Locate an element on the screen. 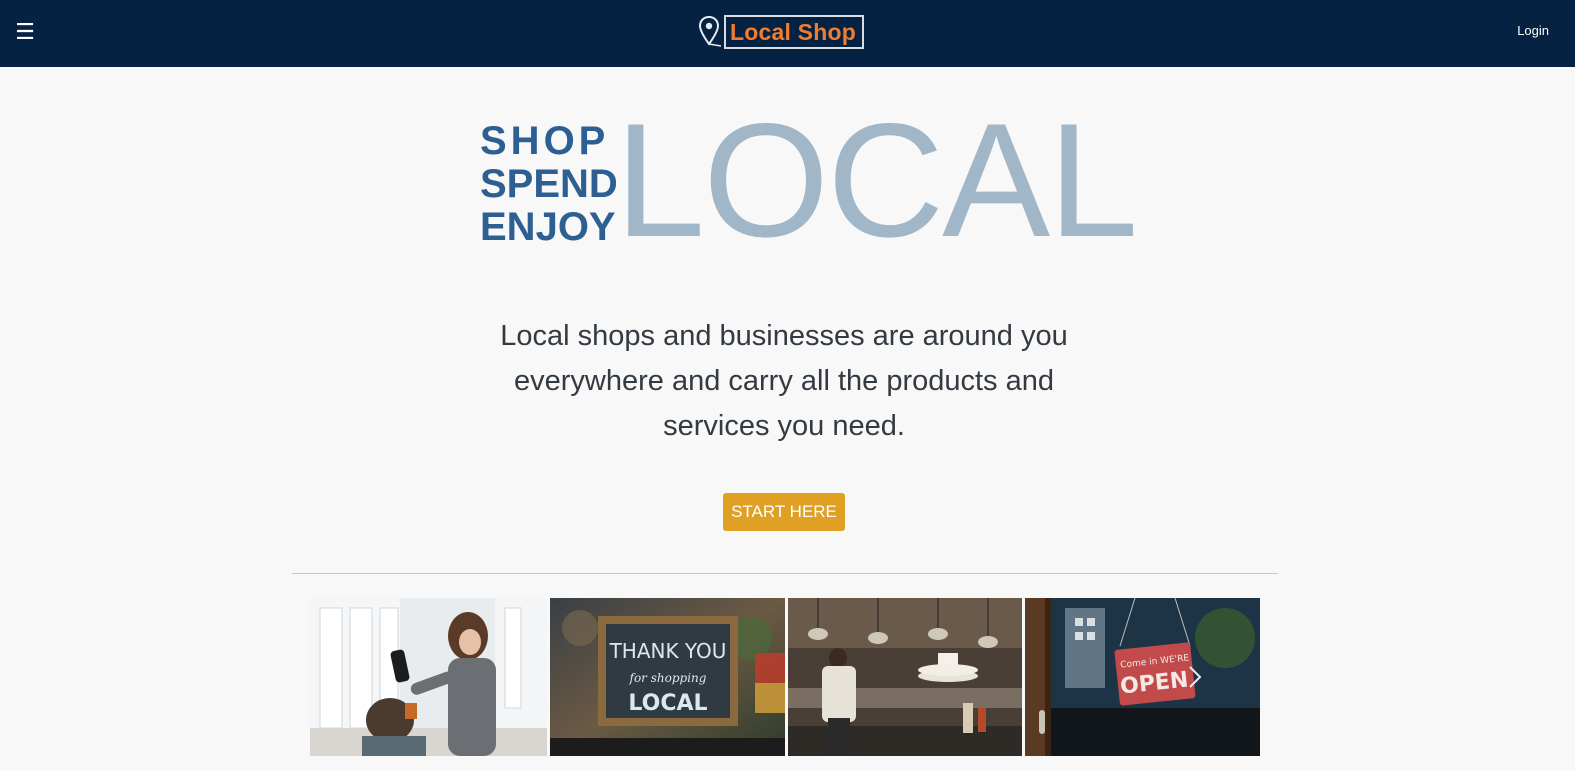 The width and height of the screenshot is (1575, 771). hero-stack: SHOP SPEND ENJOY is located at coordinates (549, 184).